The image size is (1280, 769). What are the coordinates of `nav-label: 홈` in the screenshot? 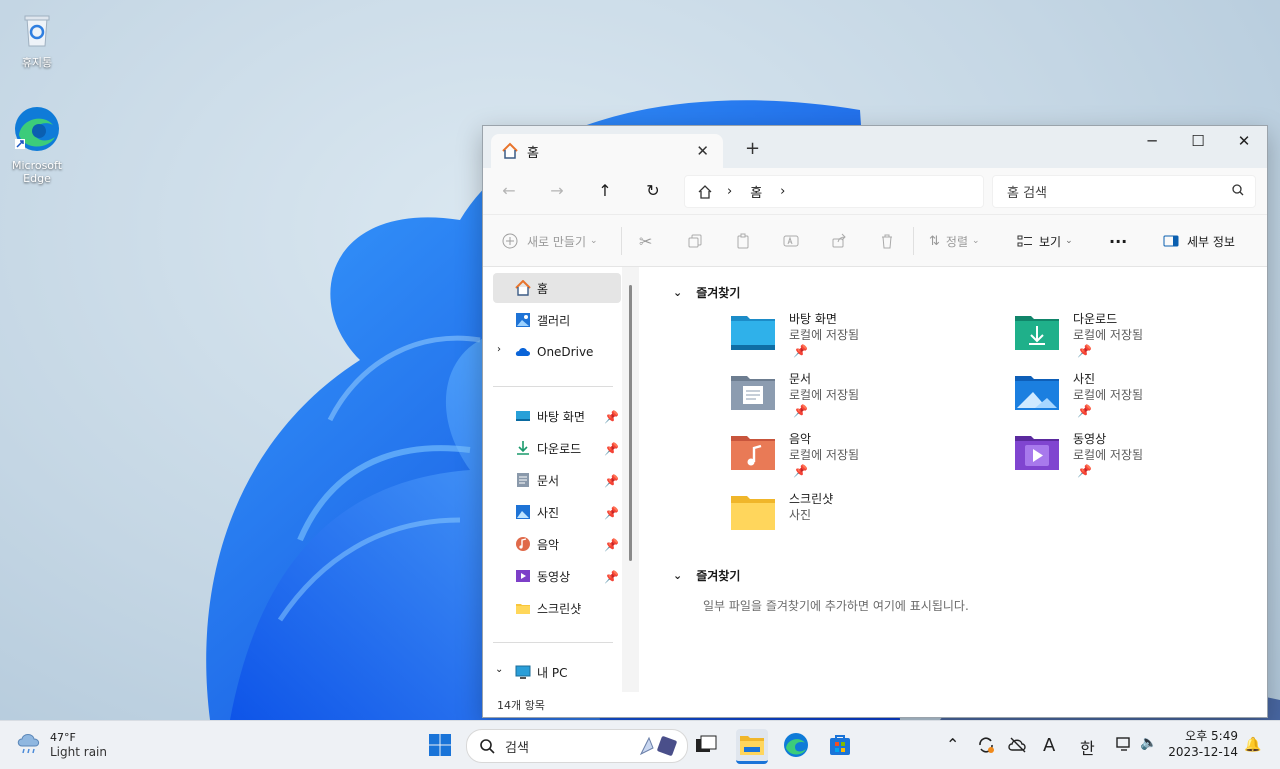 It's located at (543, 288).